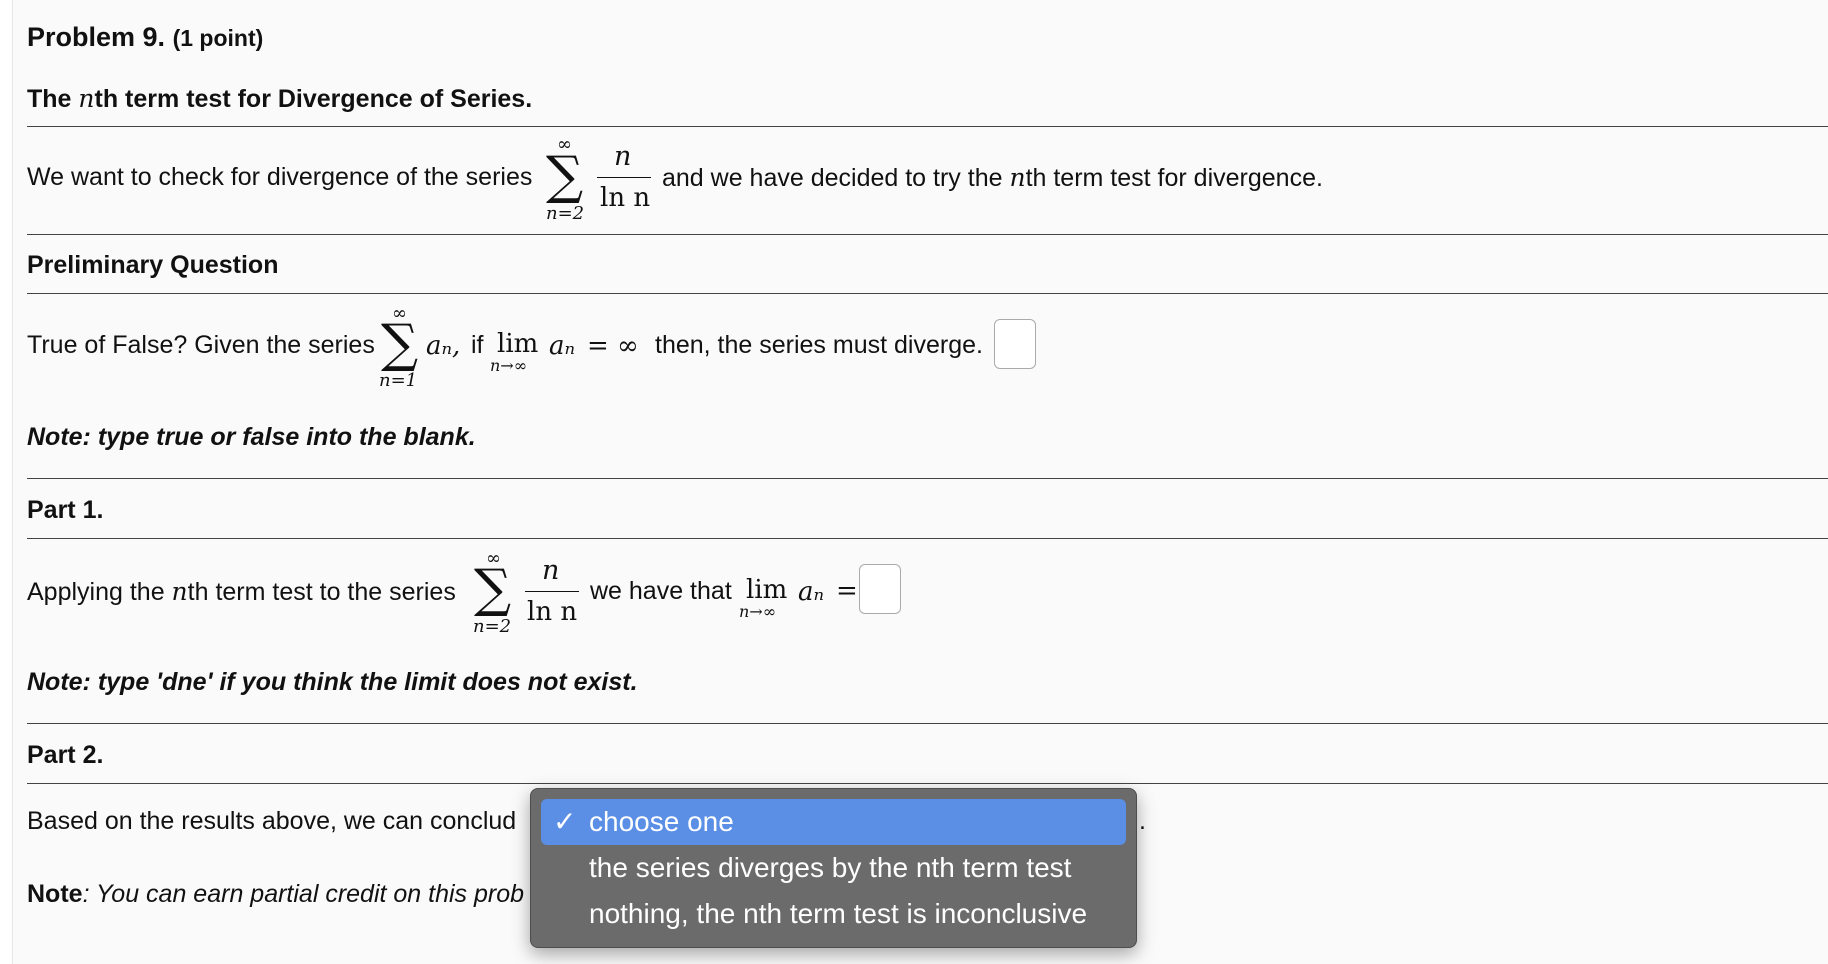 This screenshot has height=964, width=1828. Describe the element at coordinates (153, 265) in the screenshot. I see `preliminary-heading: Preliminary Question` at that location.